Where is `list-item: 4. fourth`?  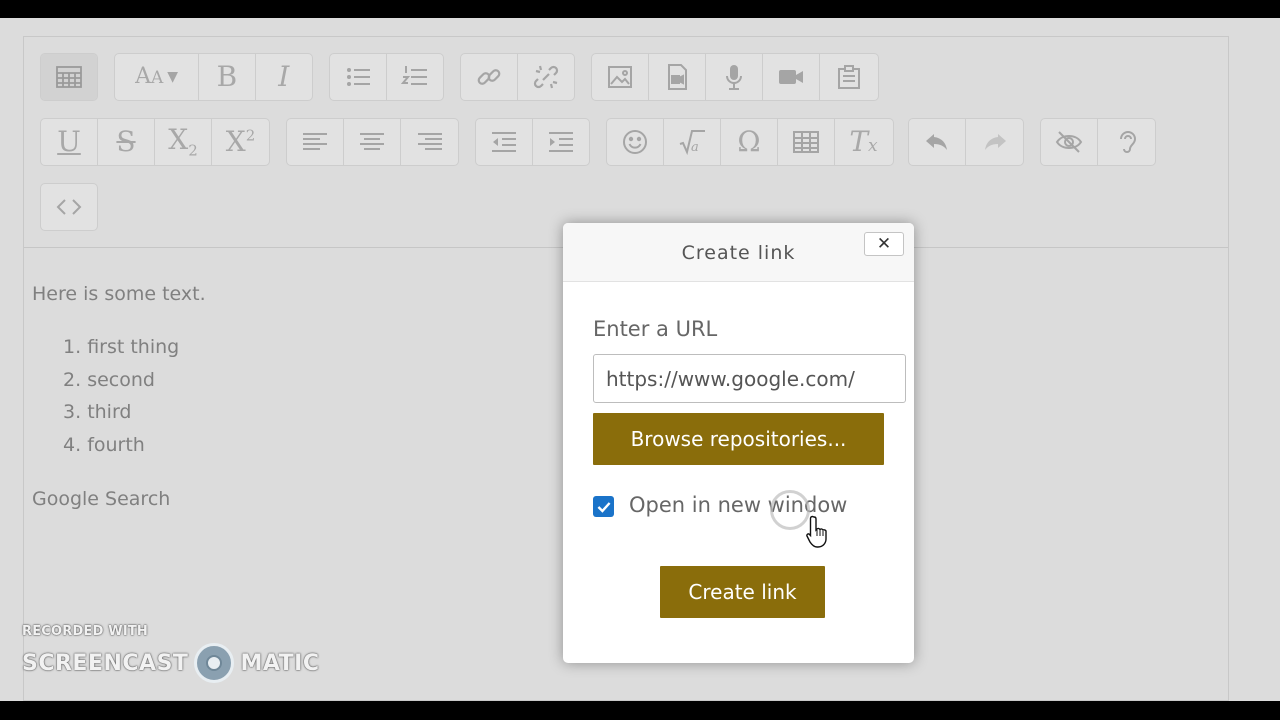 list-item: 4. fourth is located at coordinates (104, 445).